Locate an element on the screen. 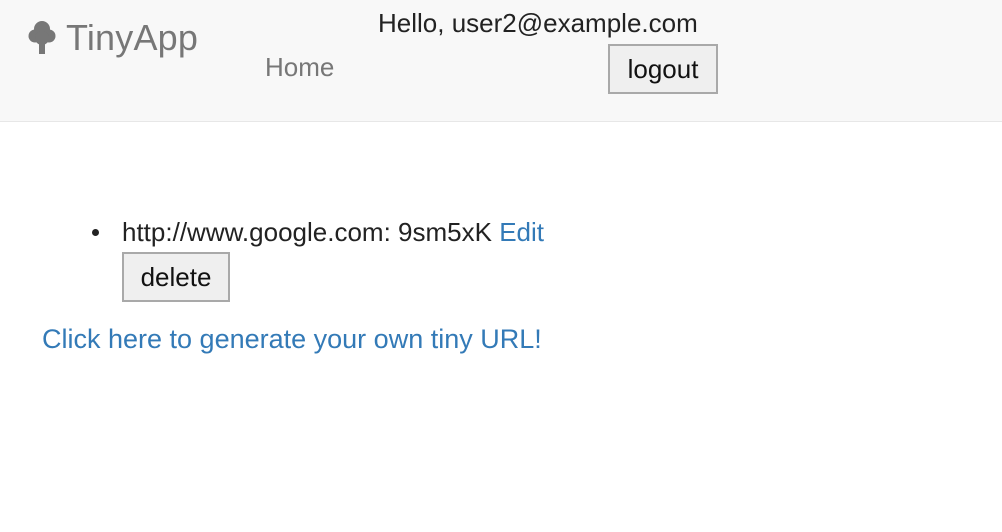 This screenshot has height=532, width=1002. user-greeting: Hello, user2@example.com is located at coordinates (538, 23).